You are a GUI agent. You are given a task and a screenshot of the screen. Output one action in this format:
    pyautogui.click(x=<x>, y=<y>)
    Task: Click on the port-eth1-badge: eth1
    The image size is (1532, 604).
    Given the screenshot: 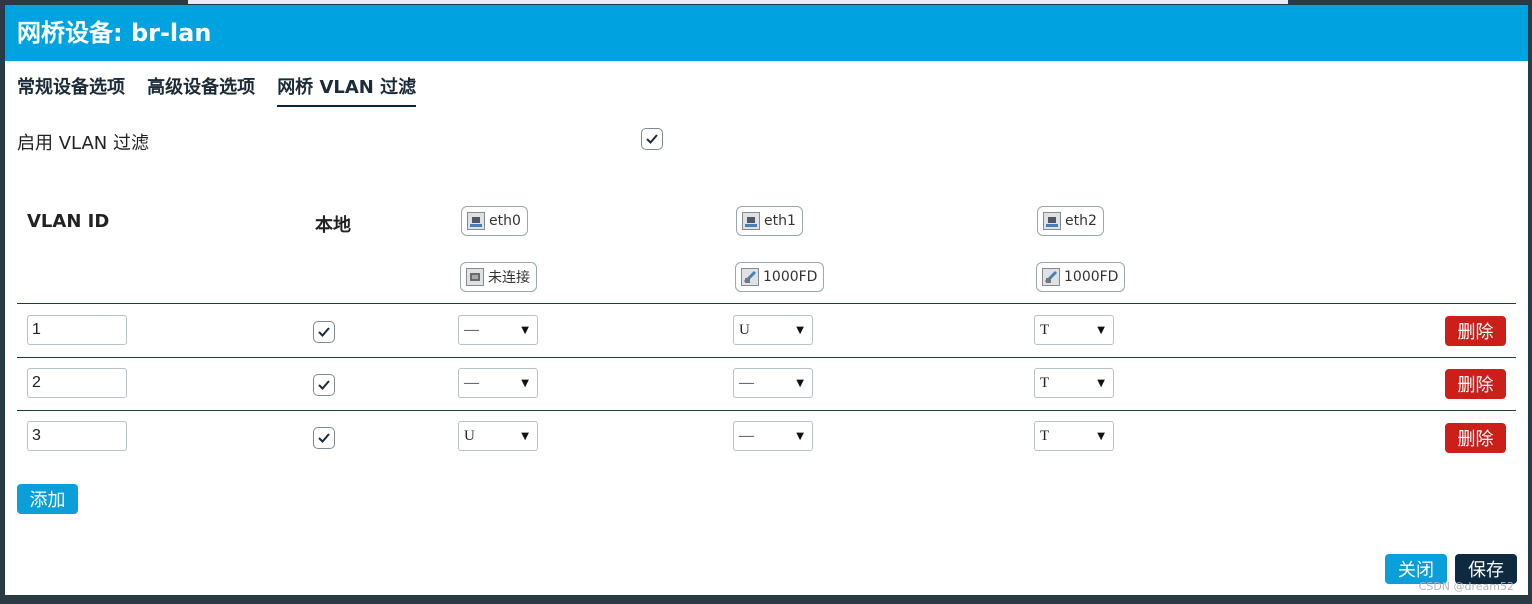 What is the action you would take?
    pyautogui.click(x=769, y=221)
    